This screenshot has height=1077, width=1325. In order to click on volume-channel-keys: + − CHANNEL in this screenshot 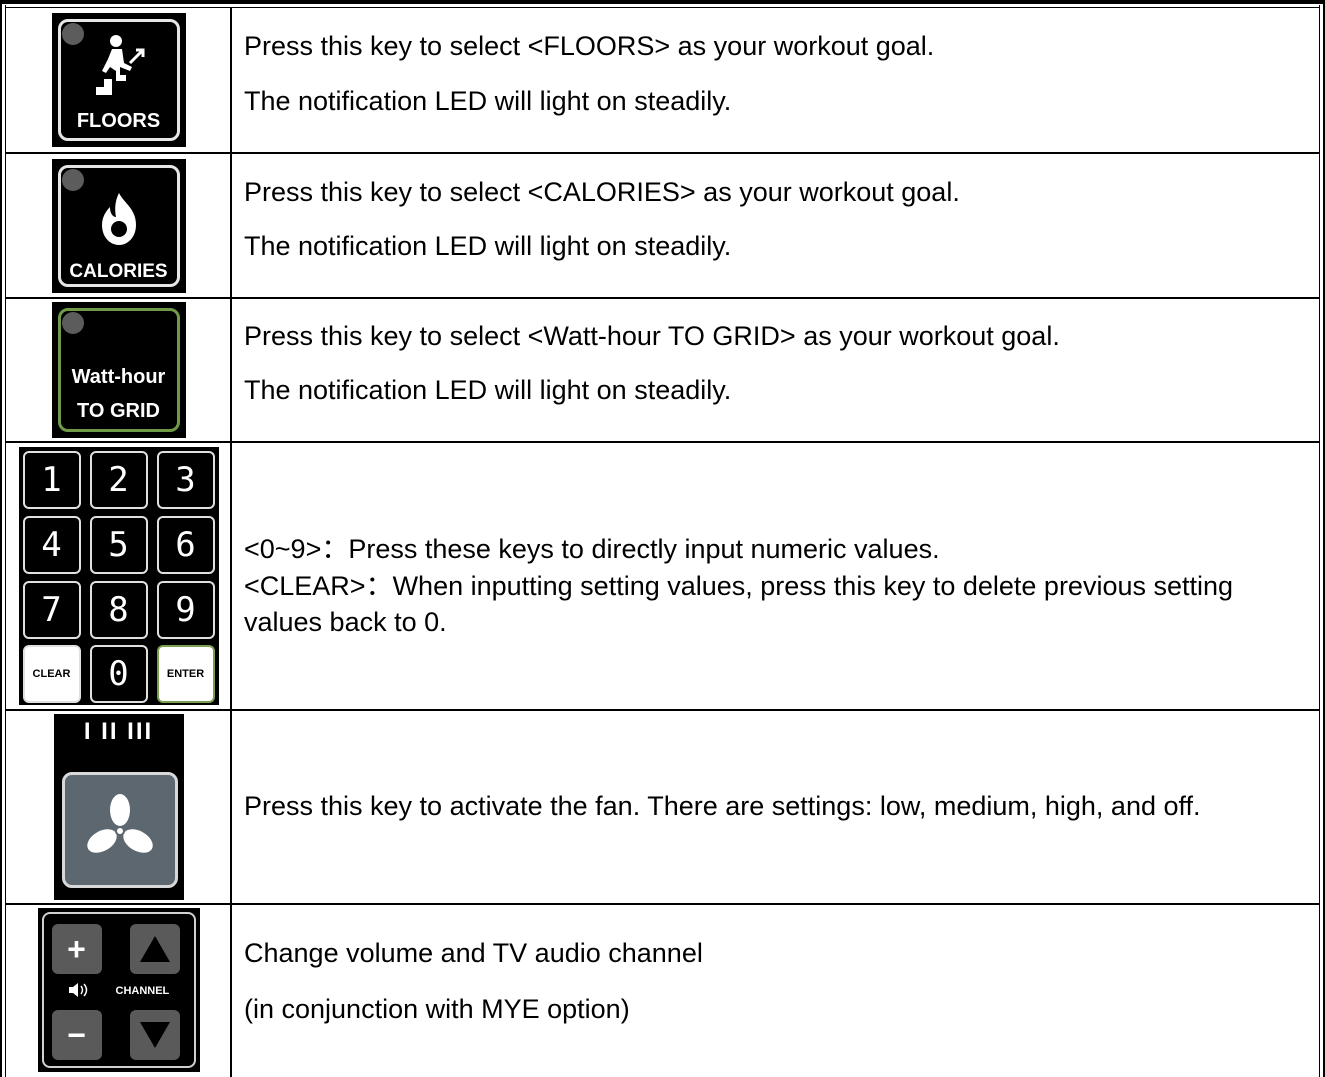, I will do `click(118, 990)`.